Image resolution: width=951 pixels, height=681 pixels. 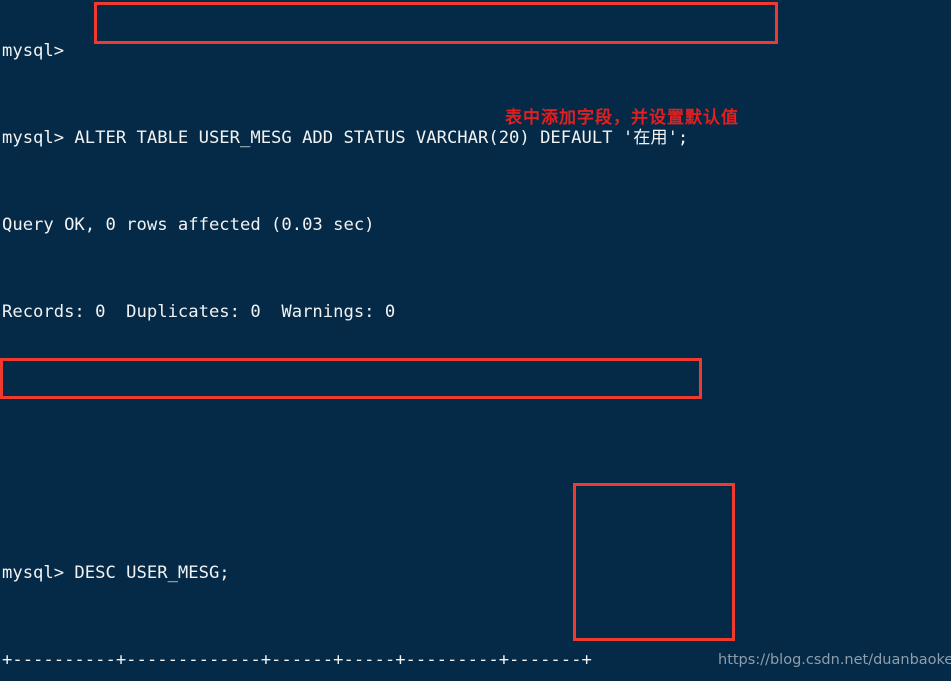 What do you see at coordinates (116, 573) in the screenshot?
I see `terminal-line-desc-statement: mysql> DESC USER_MESG;` at bounding box center [116, 573].